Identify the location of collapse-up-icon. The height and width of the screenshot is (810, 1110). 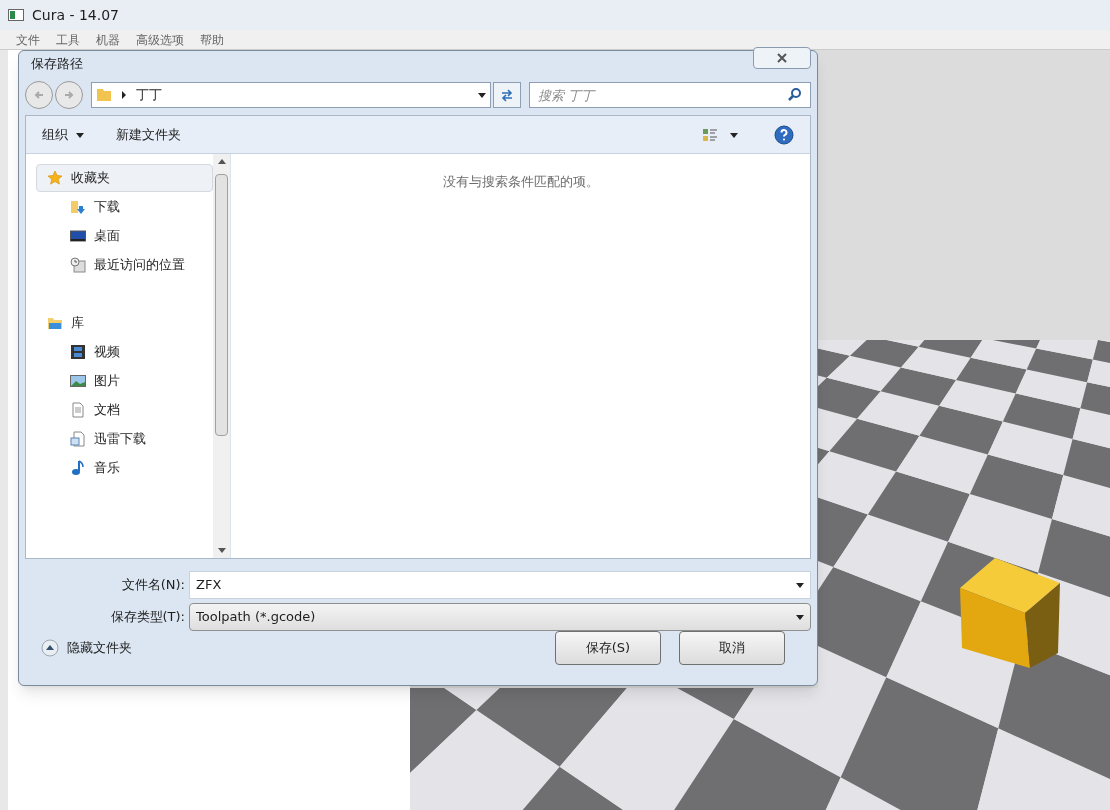
(50, 648).